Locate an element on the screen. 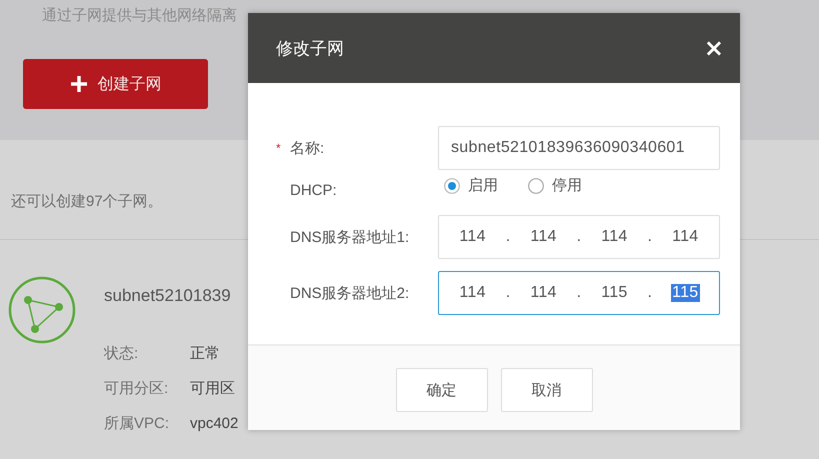  property-label: 所属VPC: is located at coordinates (137, 423).